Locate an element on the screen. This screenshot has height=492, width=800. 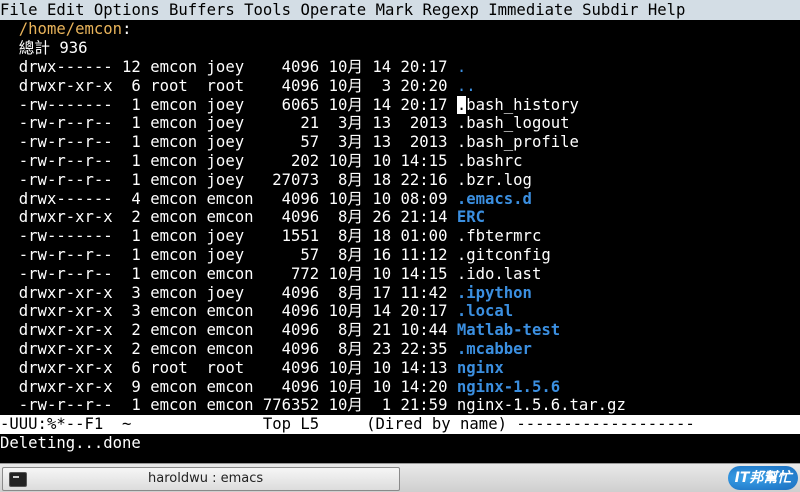
dired-file-name: .emacs.d is located at coordinates (494, 199).